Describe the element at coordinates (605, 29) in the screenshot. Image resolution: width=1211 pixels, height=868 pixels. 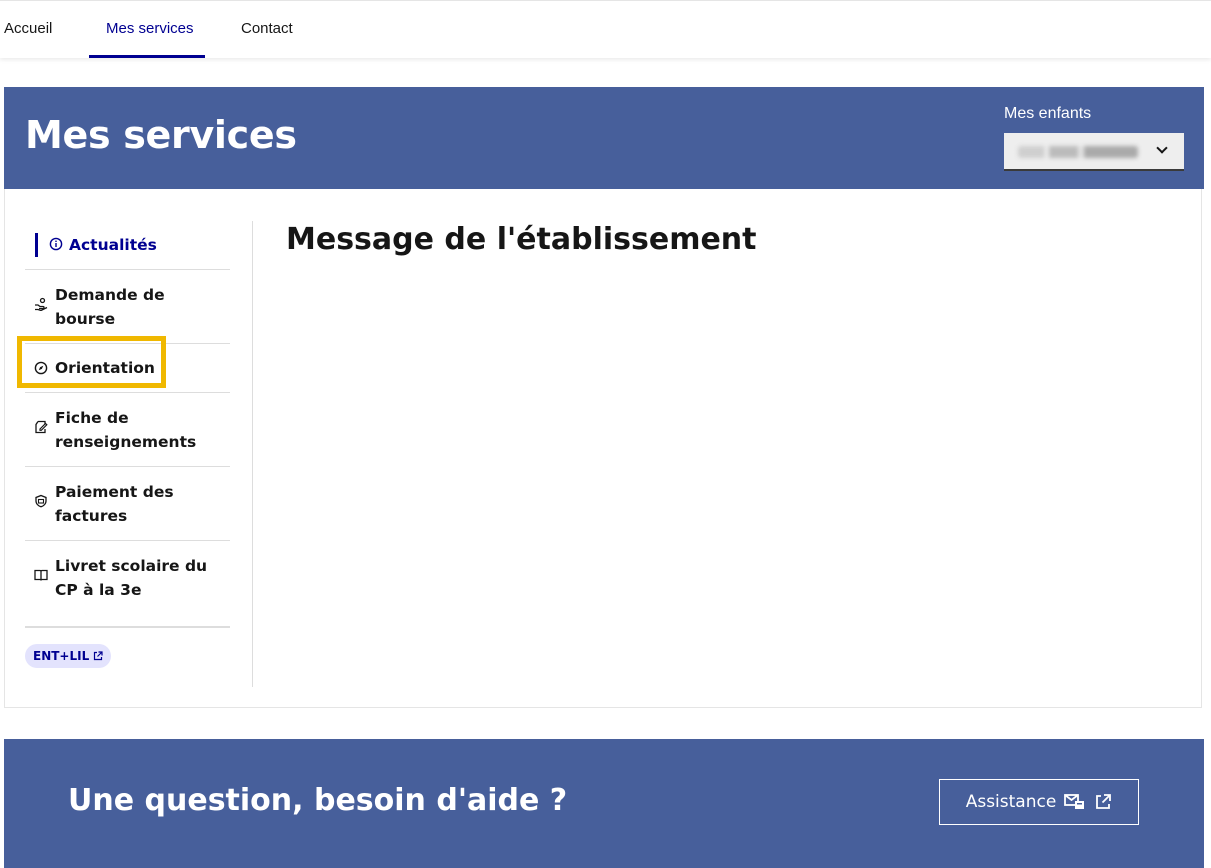
I see `top-navigation: Accueil Mes services Contact` at that location.